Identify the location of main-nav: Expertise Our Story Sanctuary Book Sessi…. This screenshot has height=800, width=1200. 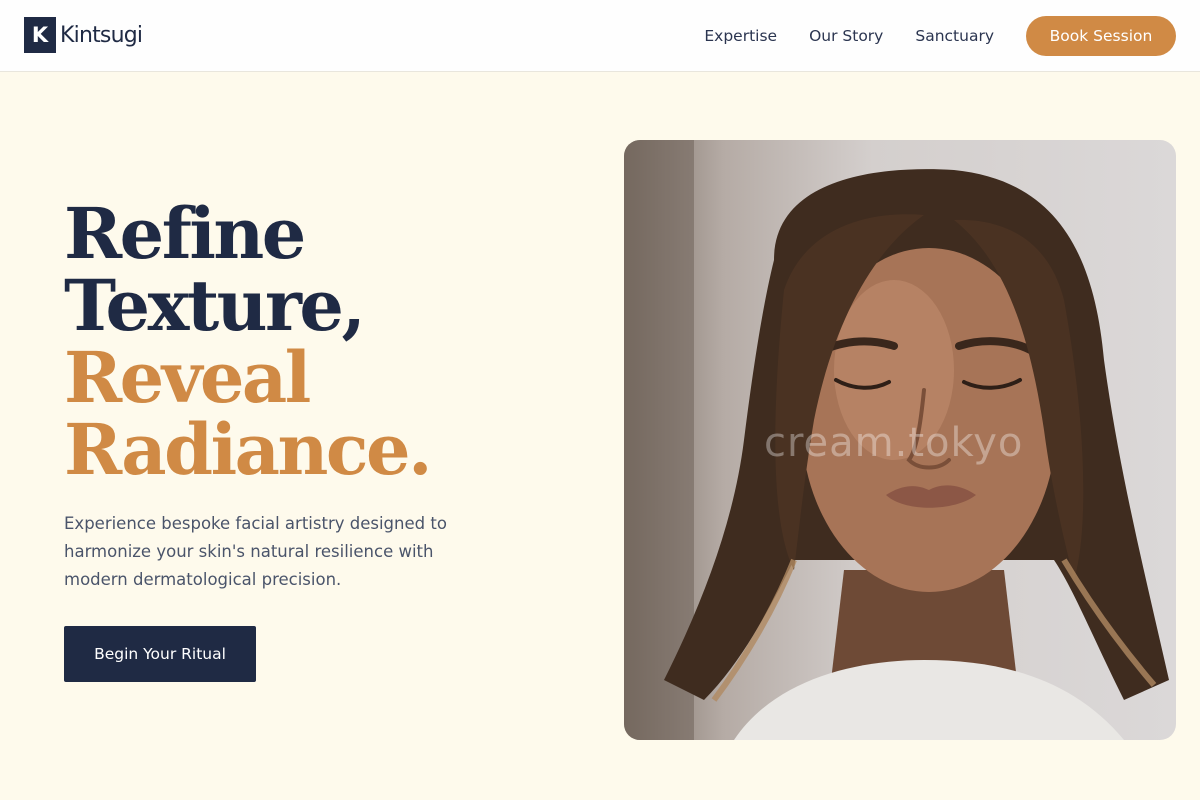
(940, 36).